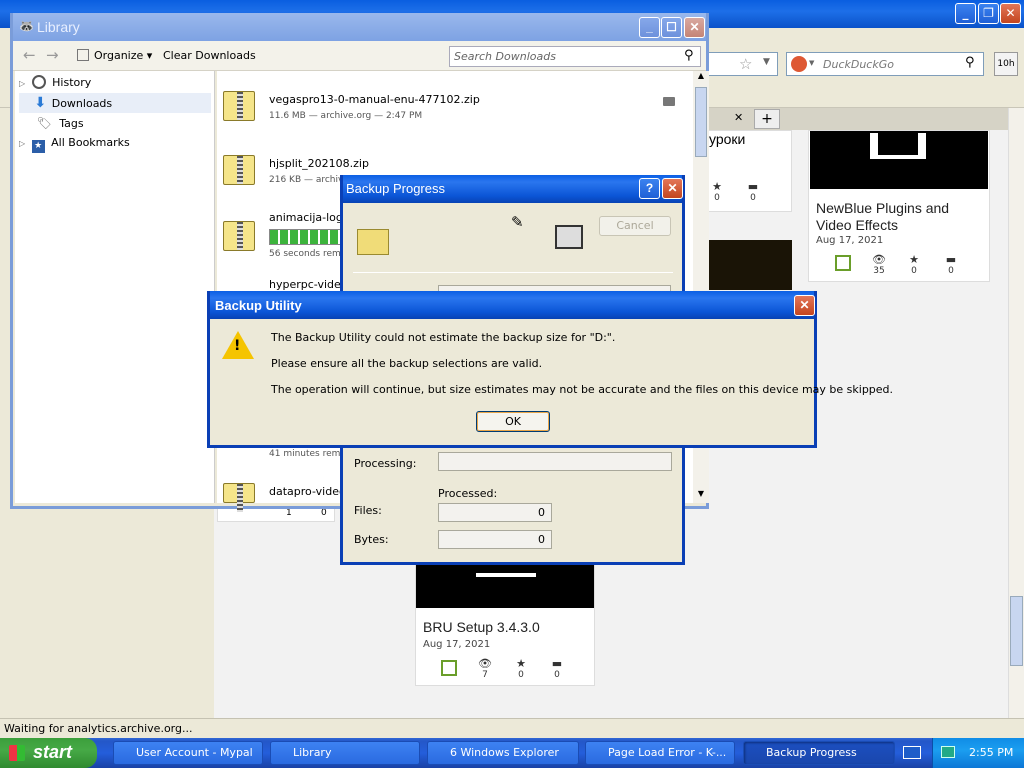  Describe the element at coordinates (819, 753) in the screenshot. I see `taskbar-item-backup-progress: Backup Progress` at that location.